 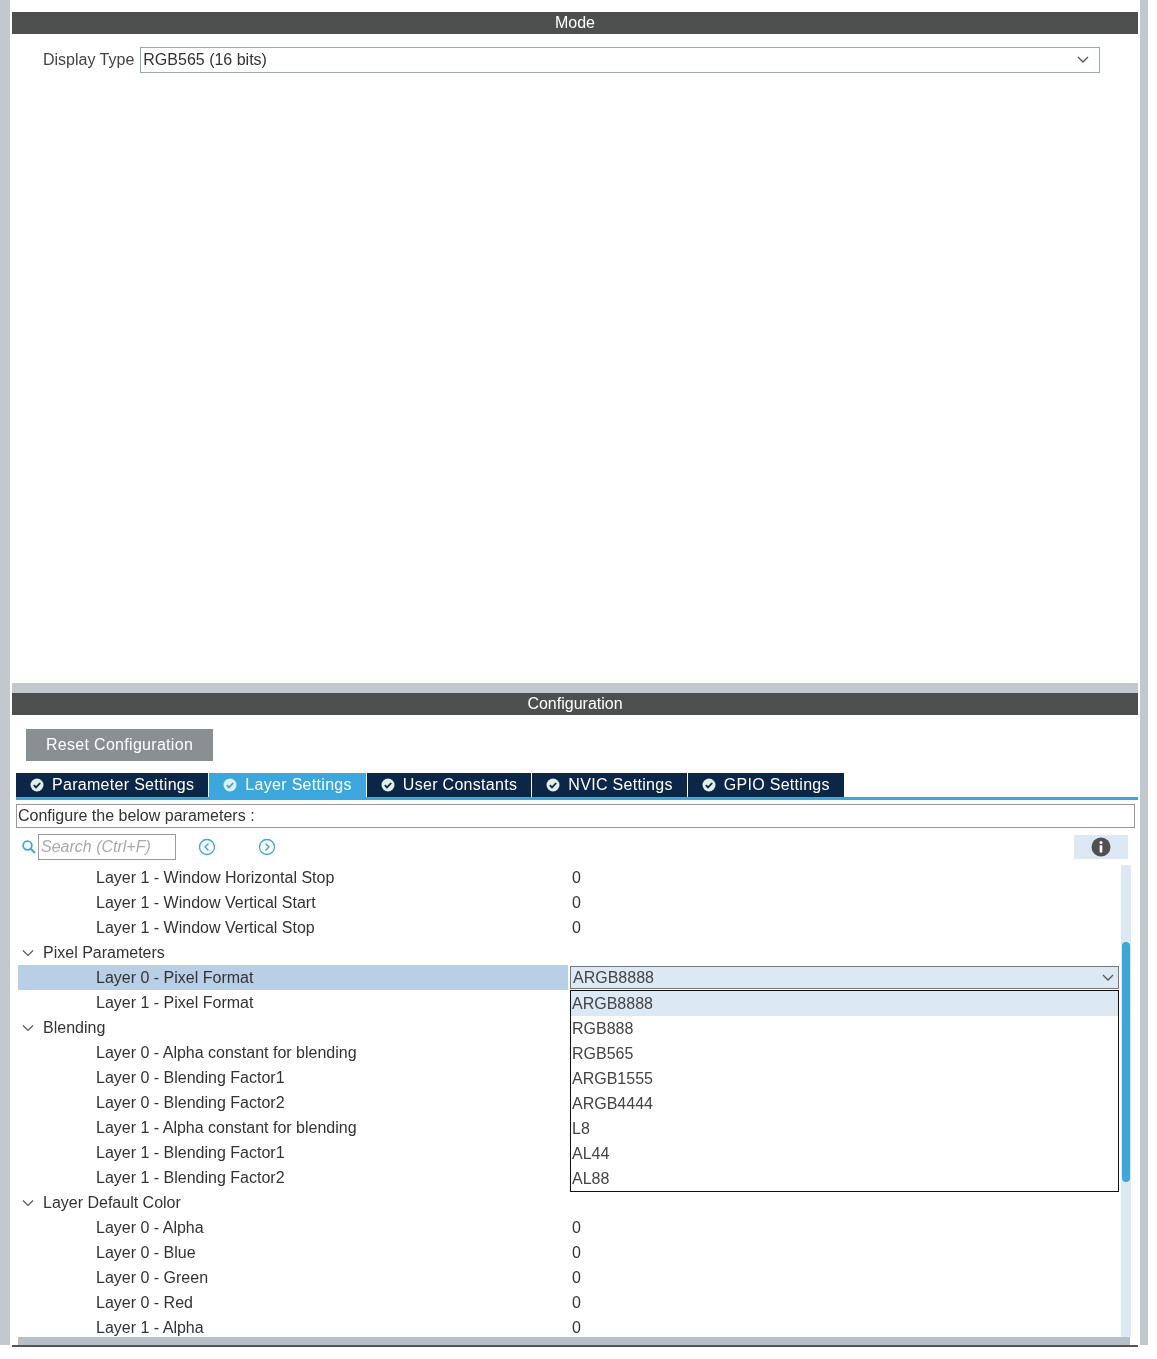 I want to click on tree-group-row: Layer Default Color, so click(x=569, y=1202).